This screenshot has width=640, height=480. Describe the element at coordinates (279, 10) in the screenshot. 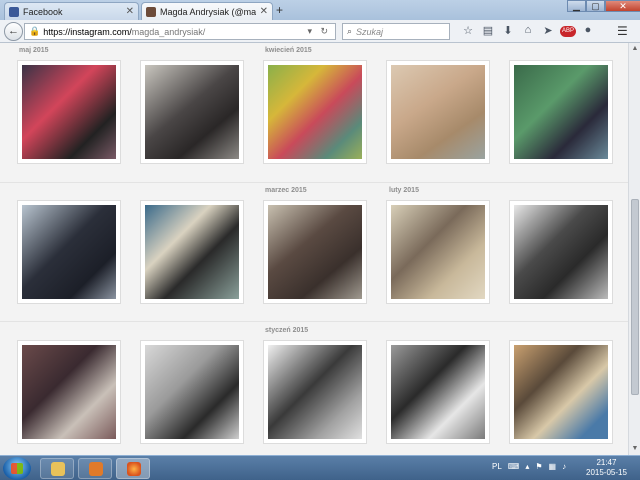

I see `new-tab-button: +` at that location.